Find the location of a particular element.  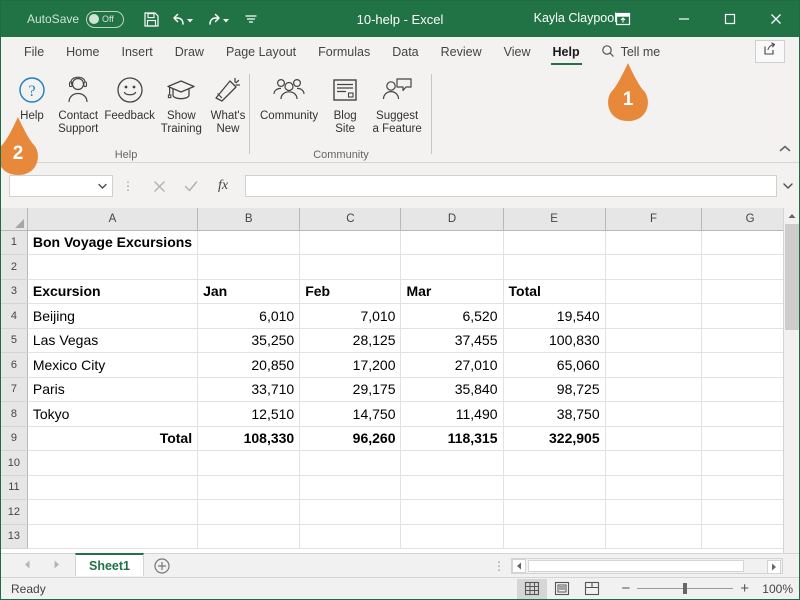

horizontal-split-grip: ⋮ is located at coordinates (499, 565).